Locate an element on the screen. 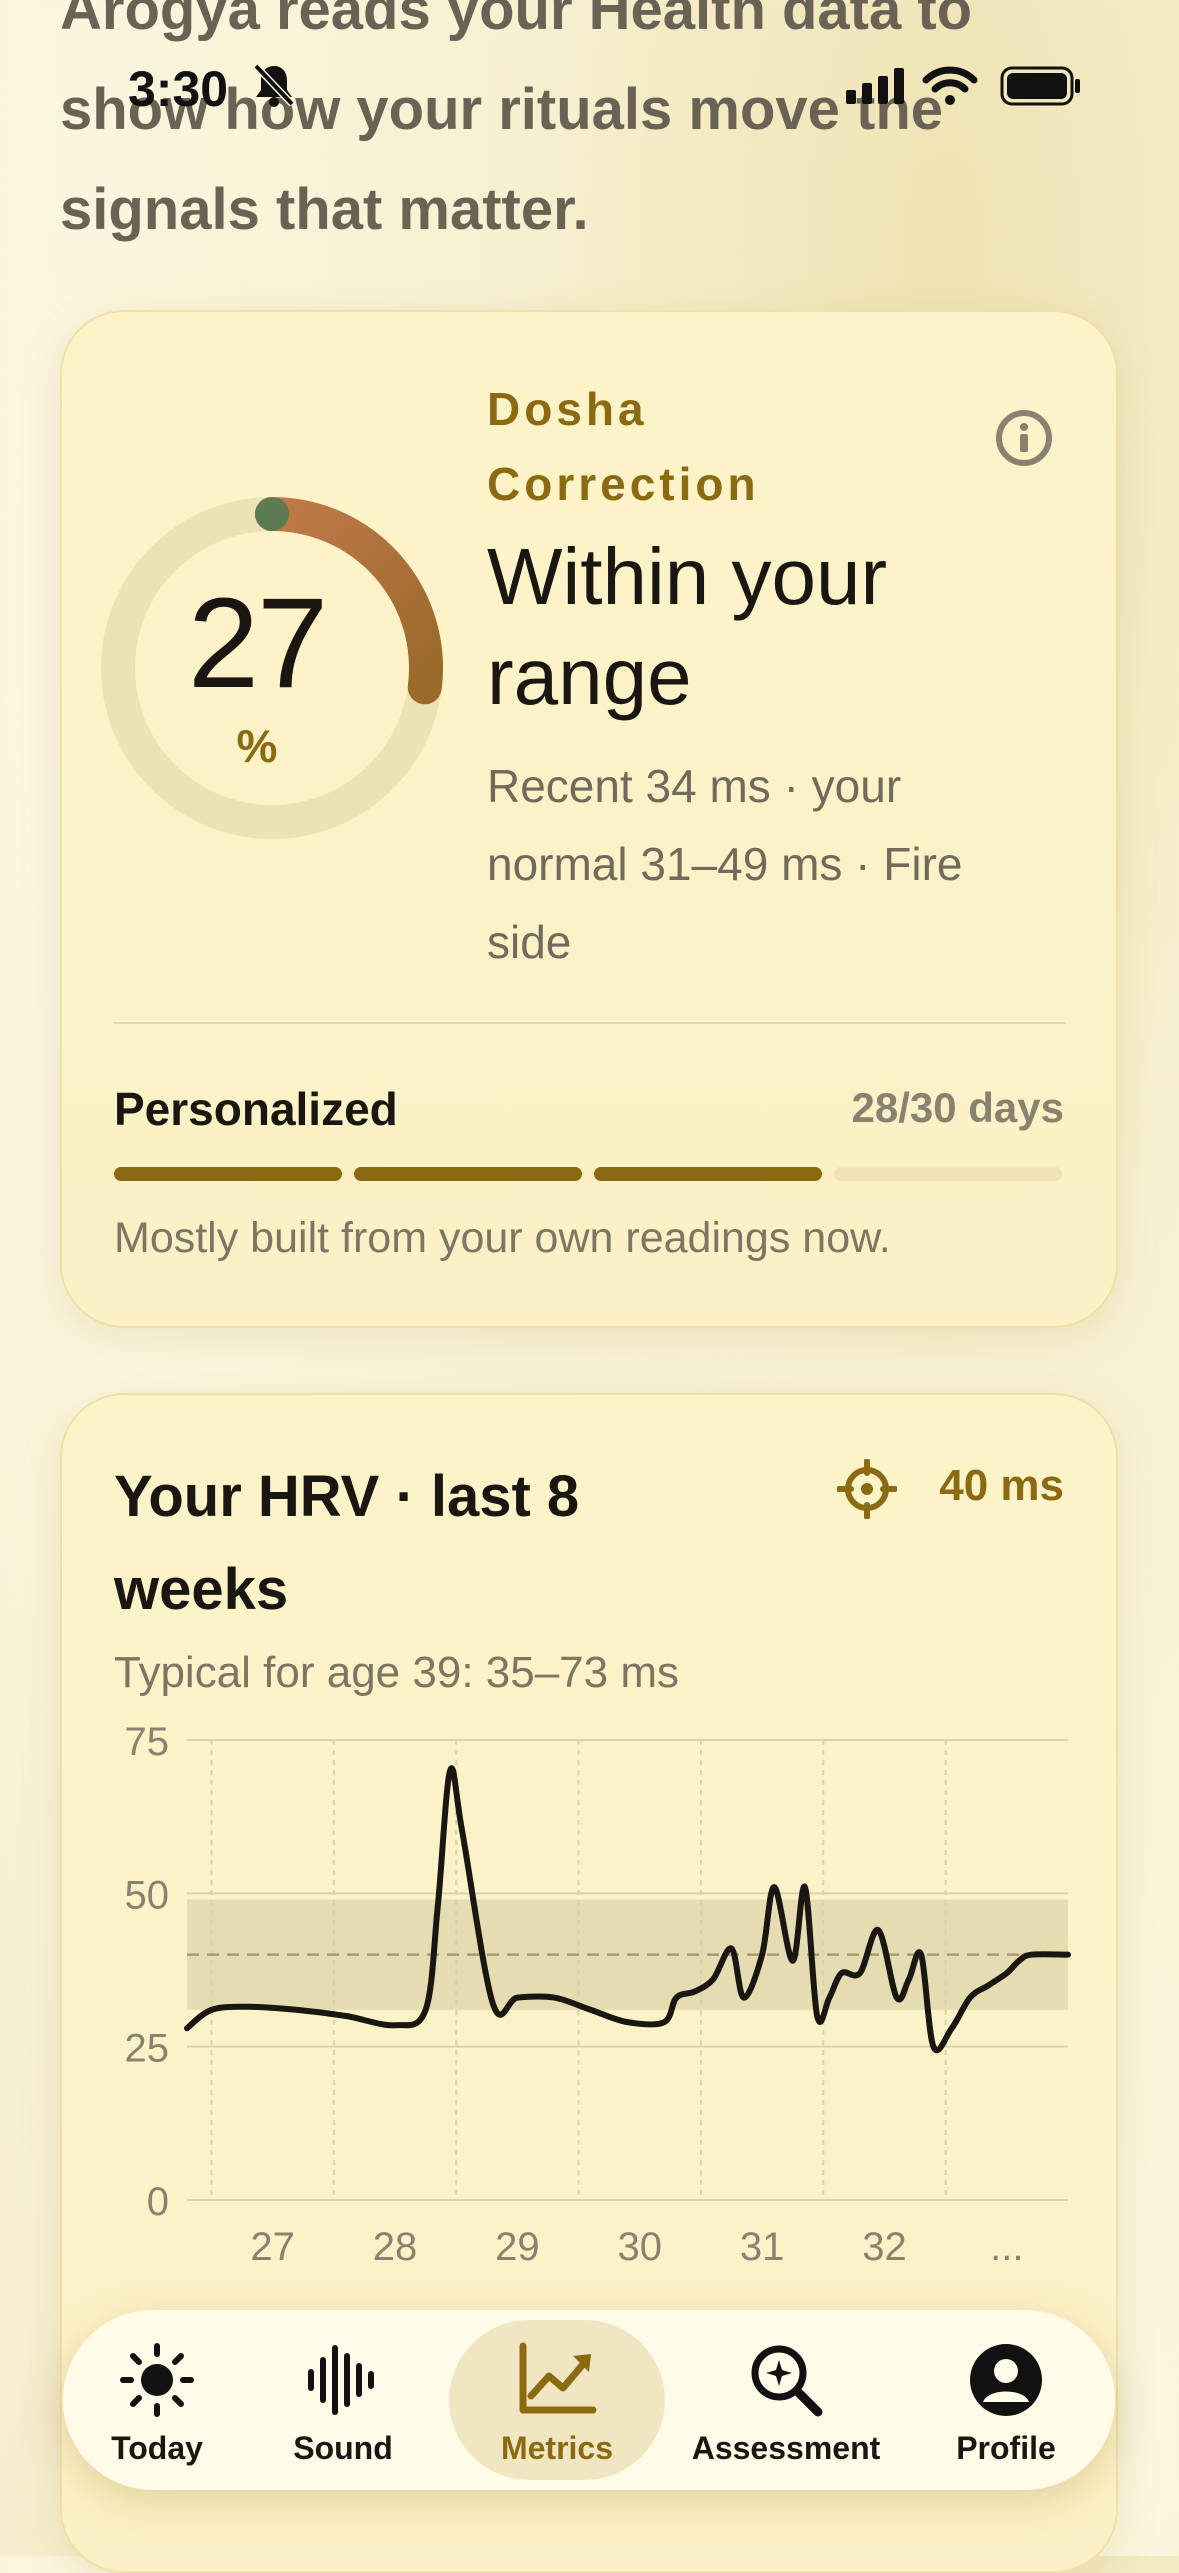  y-tick-label: 75 is located at coordinates (147, 1742).